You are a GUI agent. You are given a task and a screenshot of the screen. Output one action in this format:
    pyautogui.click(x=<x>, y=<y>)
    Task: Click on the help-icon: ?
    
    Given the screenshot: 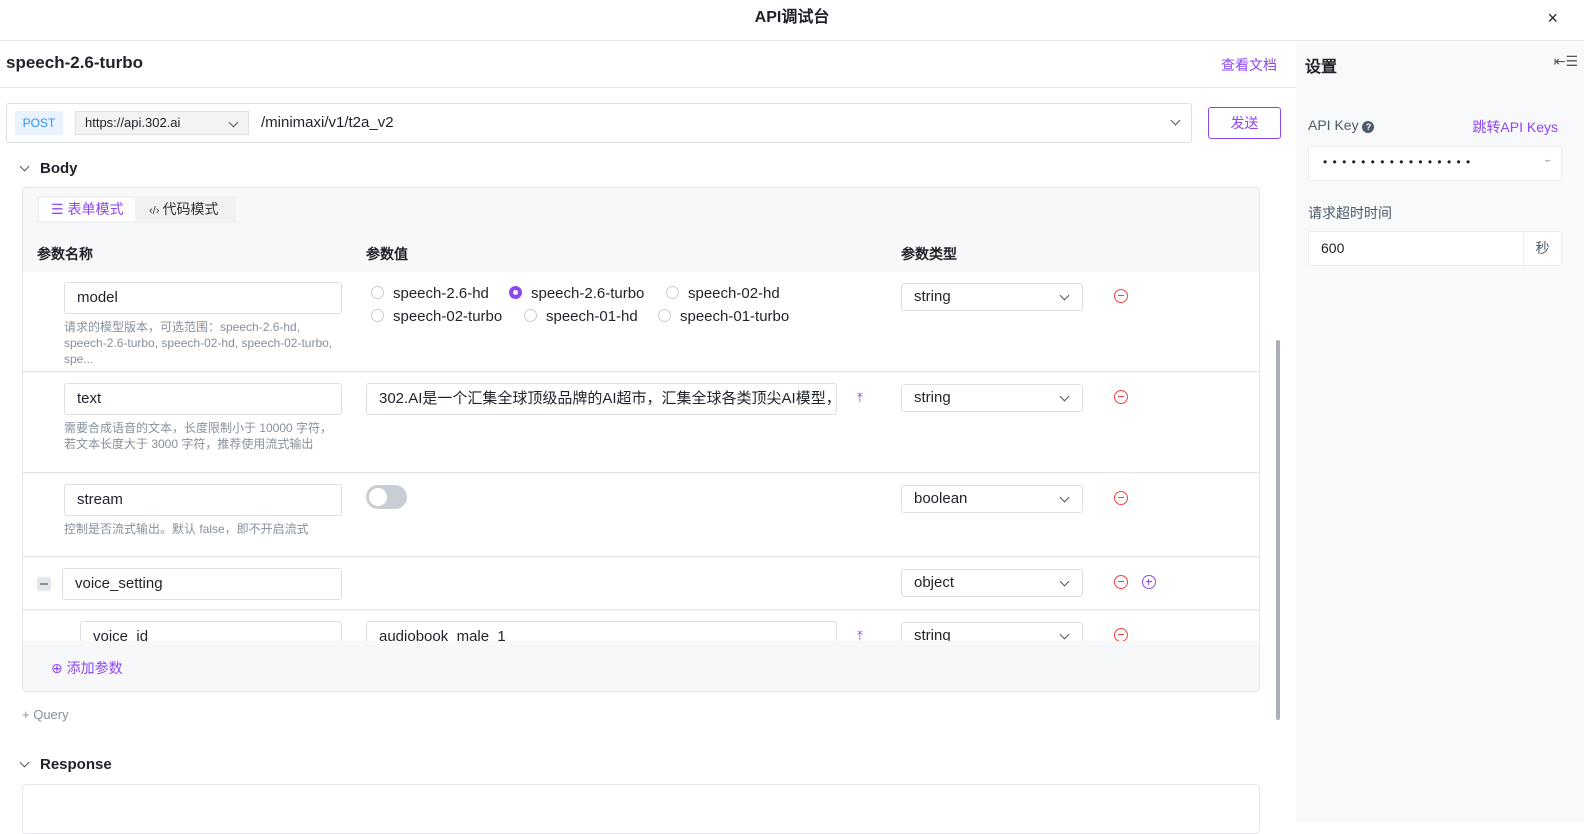 What is the action you would take?
    pyautogui.click(x=1368, y=127)
    